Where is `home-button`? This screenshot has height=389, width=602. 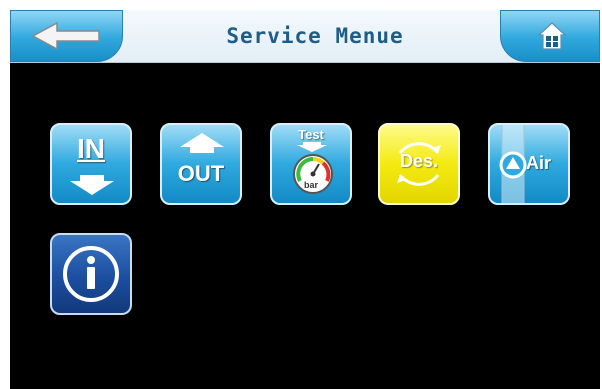 home-button is located at coordinates (550, 36).